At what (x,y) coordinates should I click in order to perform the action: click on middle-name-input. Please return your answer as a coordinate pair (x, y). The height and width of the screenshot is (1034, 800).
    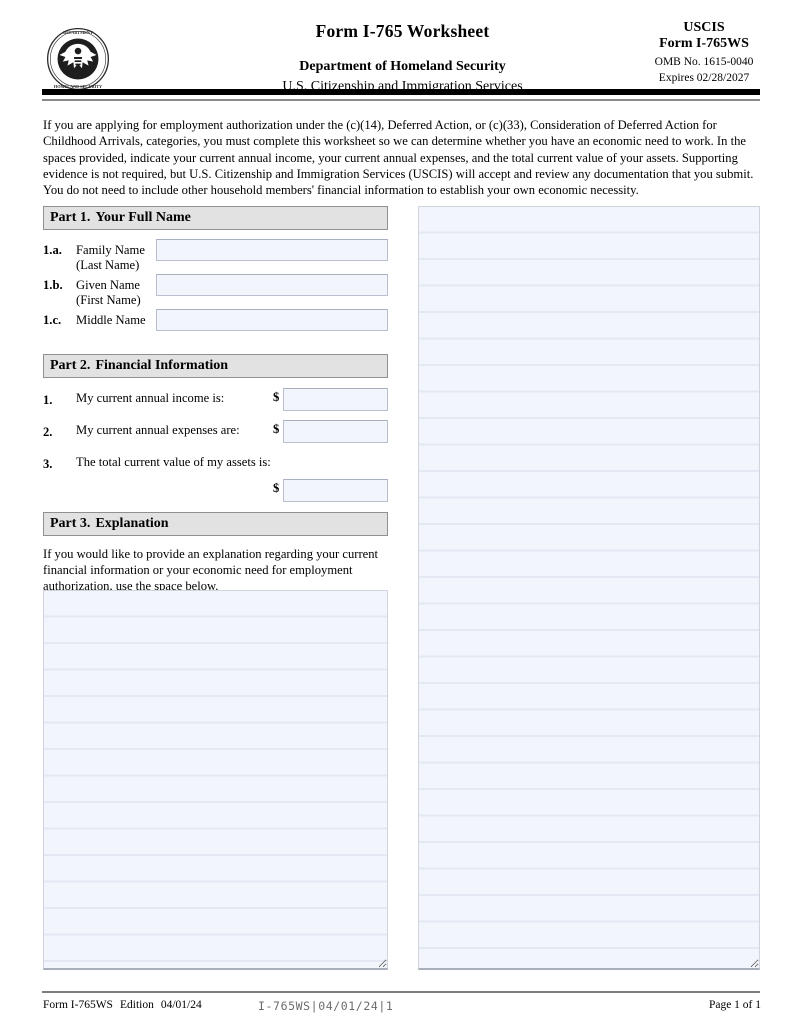
    Looking at the image, I should click on (272, 320).